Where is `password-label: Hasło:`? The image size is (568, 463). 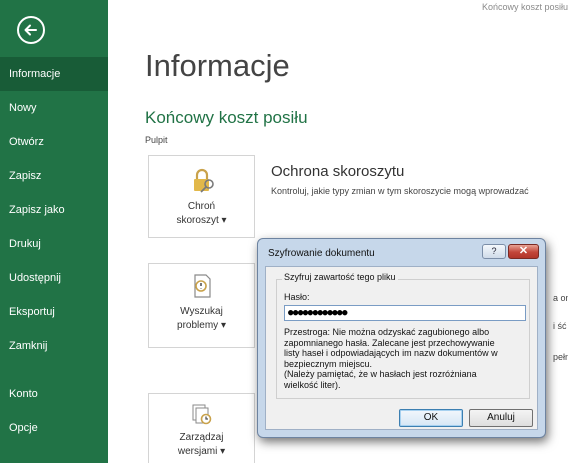
password-label: Hasło: is located at coordinates (297, 297).